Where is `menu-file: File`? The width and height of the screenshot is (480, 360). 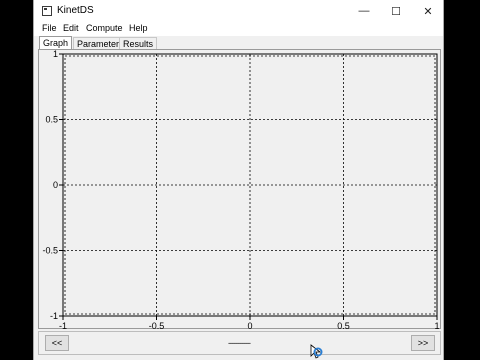 menu-file: File is located at coordinates (49, 28).